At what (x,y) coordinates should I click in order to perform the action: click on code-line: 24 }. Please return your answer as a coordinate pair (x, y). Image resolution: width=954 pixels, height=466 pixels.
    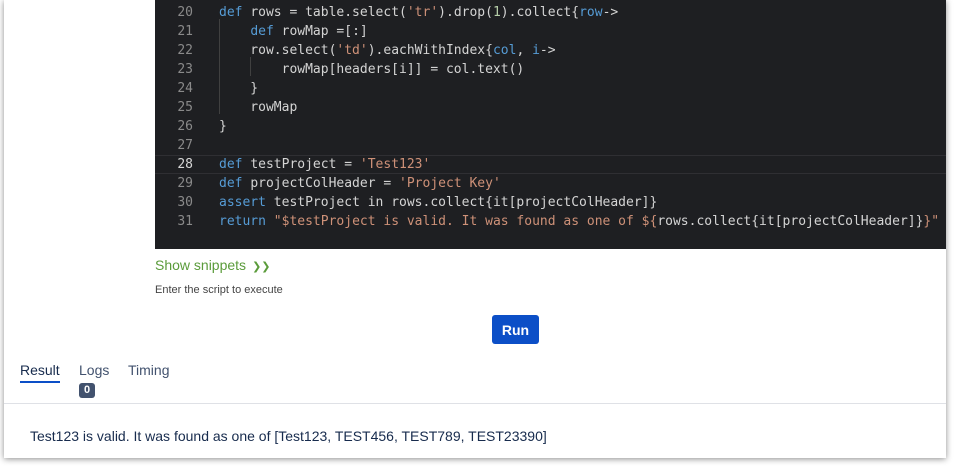
    Looking at the image, I should click on (550, 88).